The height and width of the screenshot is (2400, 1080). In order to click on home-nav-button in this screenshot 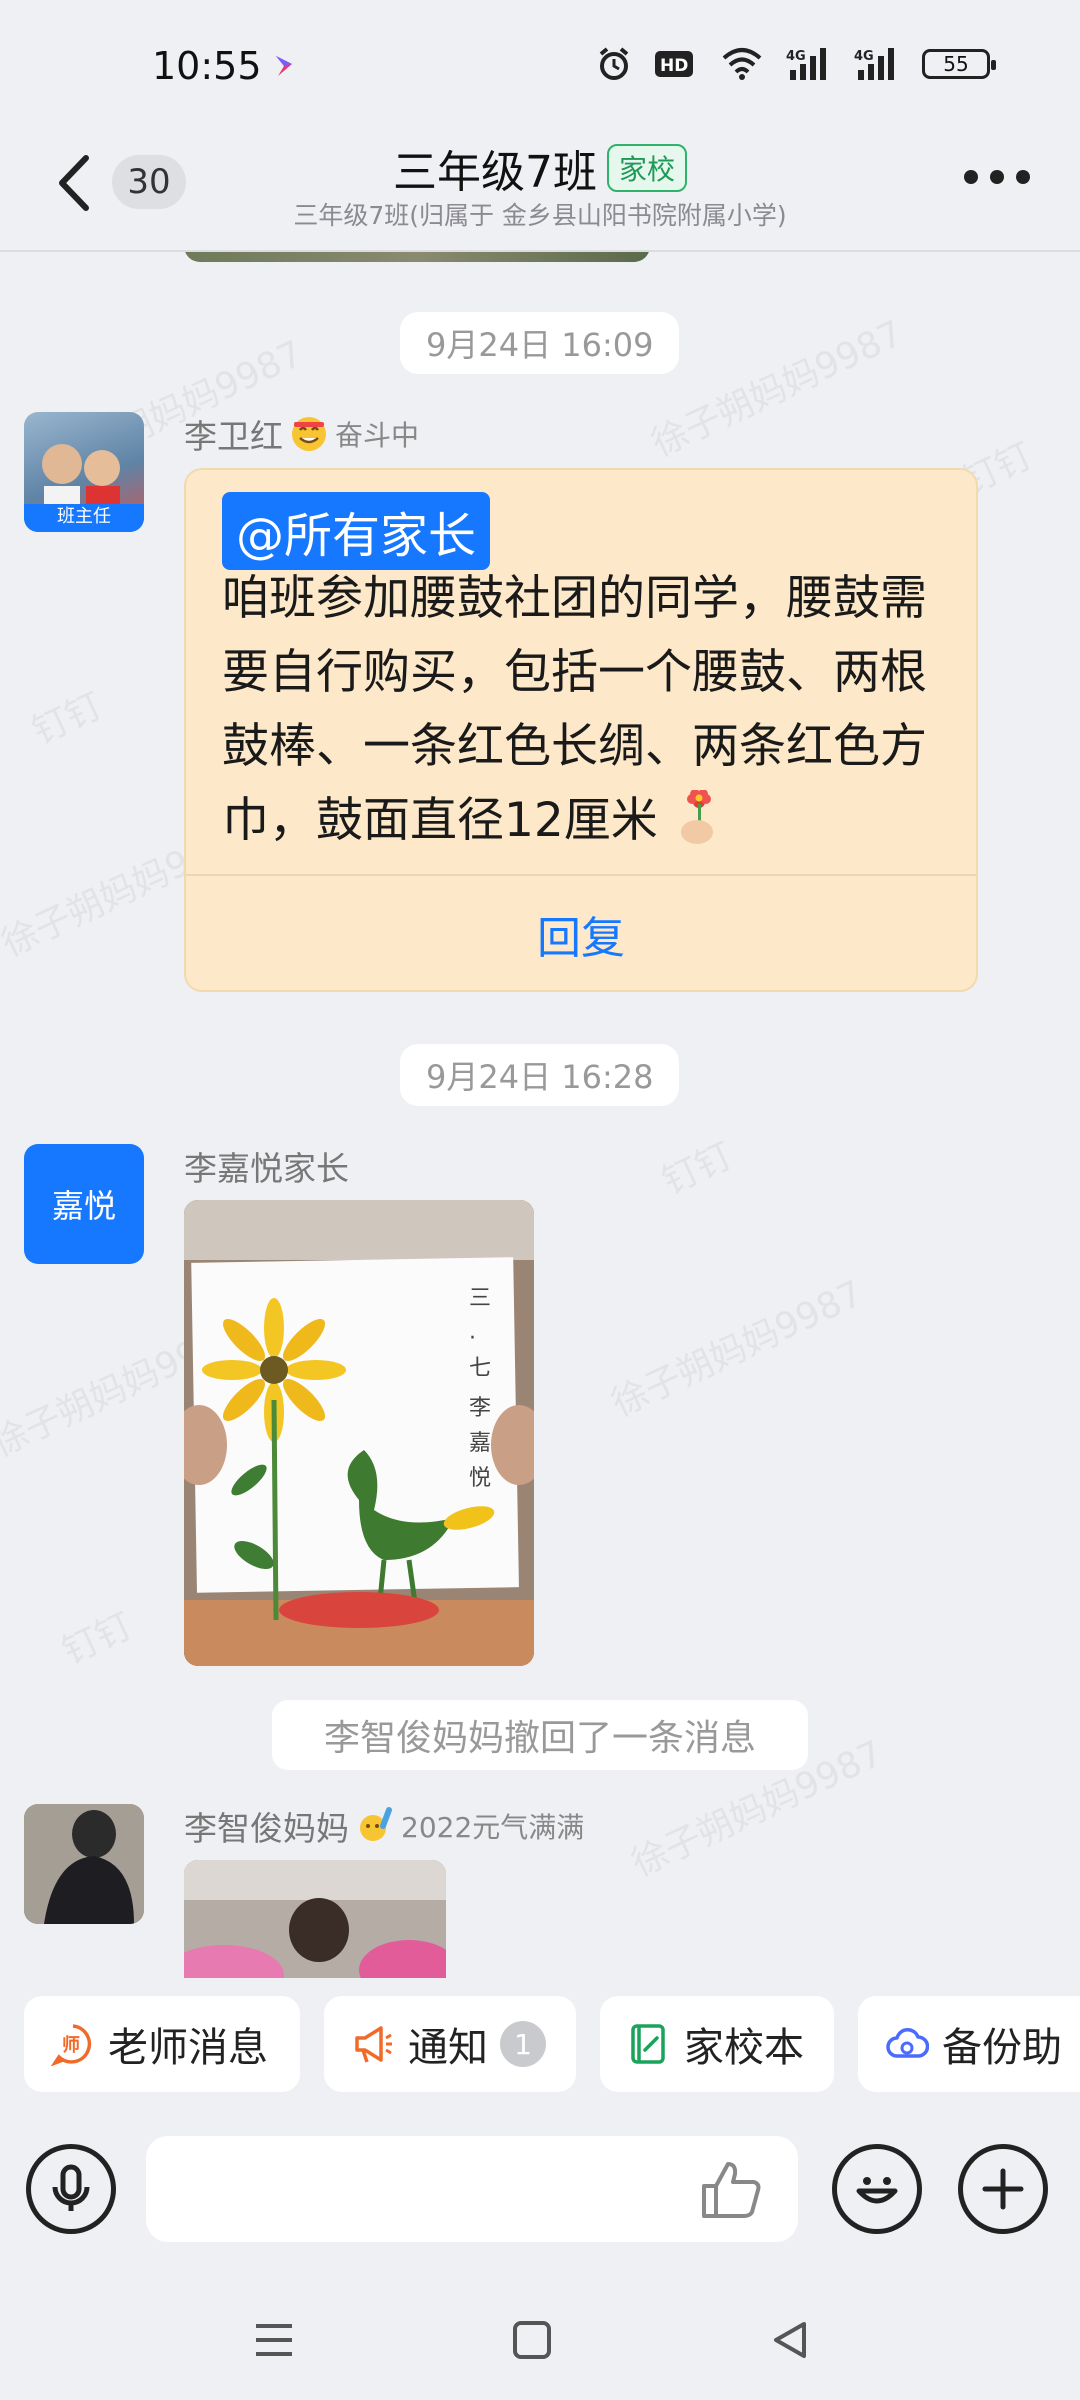, I will do `click(532, 2340)`.